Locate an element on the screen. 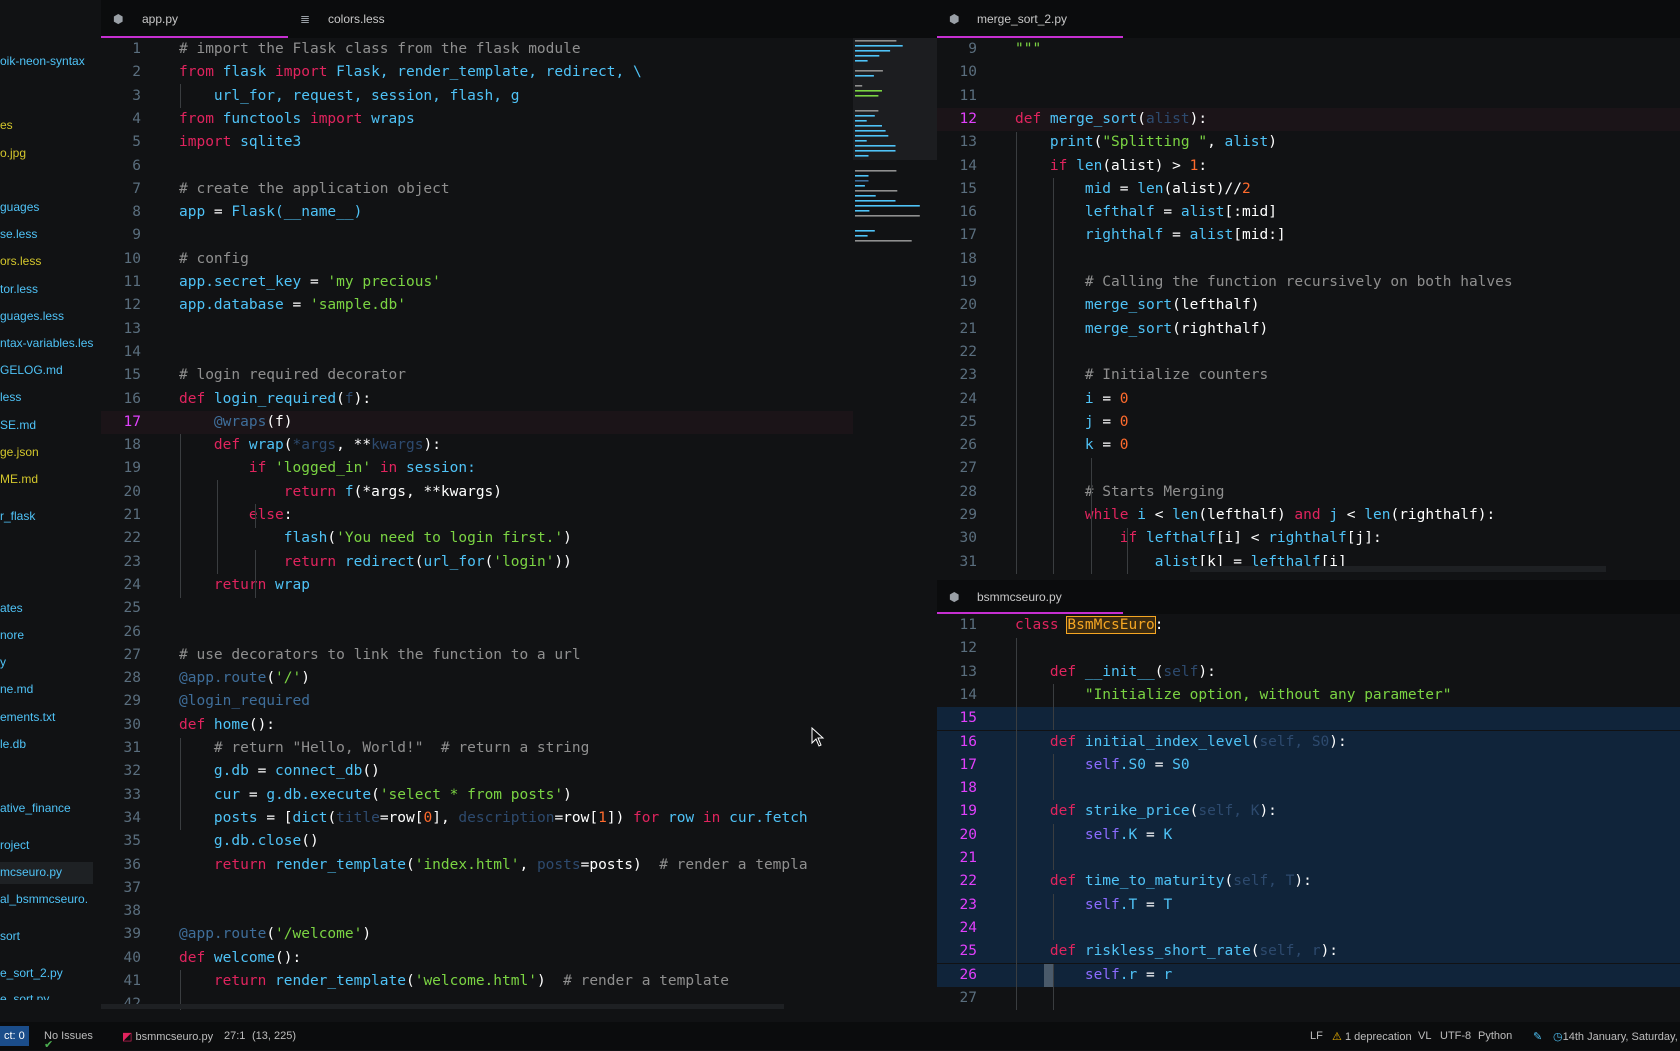 The width and height of the screenshot is (1680, 1051). tree-item: sort is located at coordinates (10, 936).